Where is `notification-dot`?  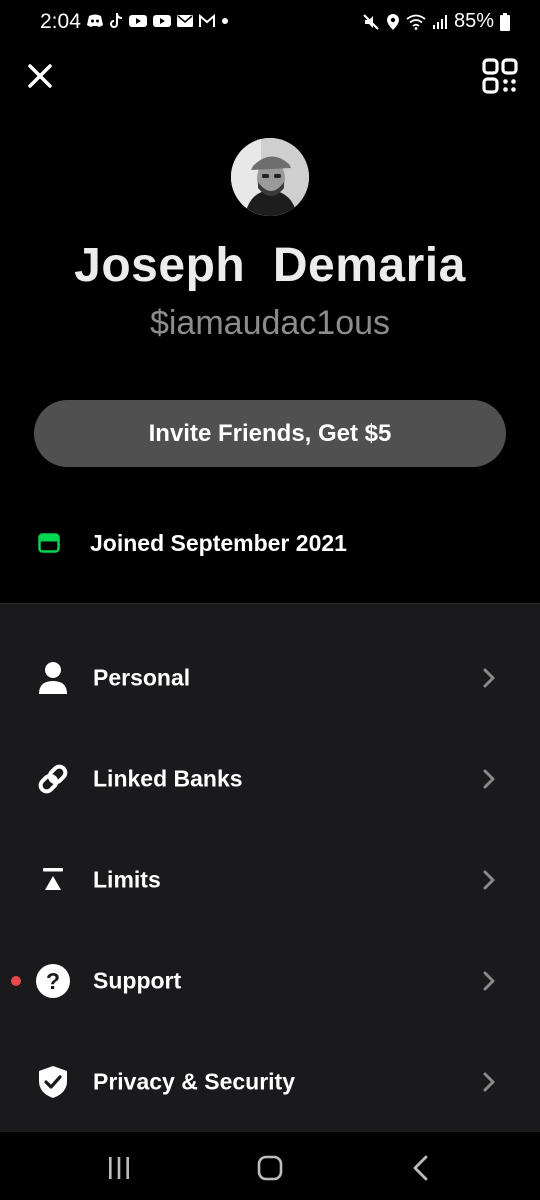 notification-dot is located at coordinates (16, 980).